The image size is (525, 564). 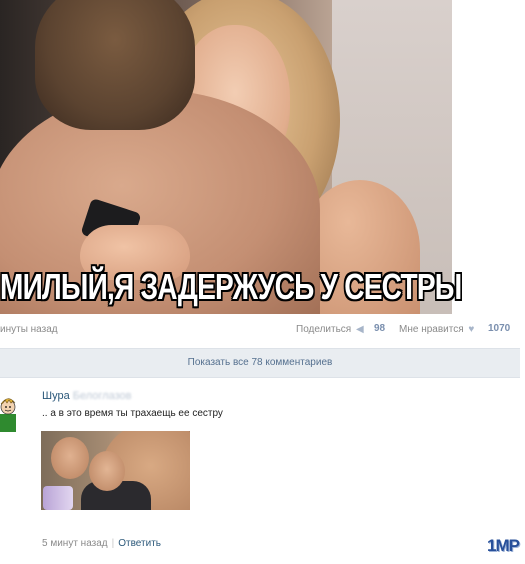 I want to click on reply-link: Ответить, so click(x=139, y=543).